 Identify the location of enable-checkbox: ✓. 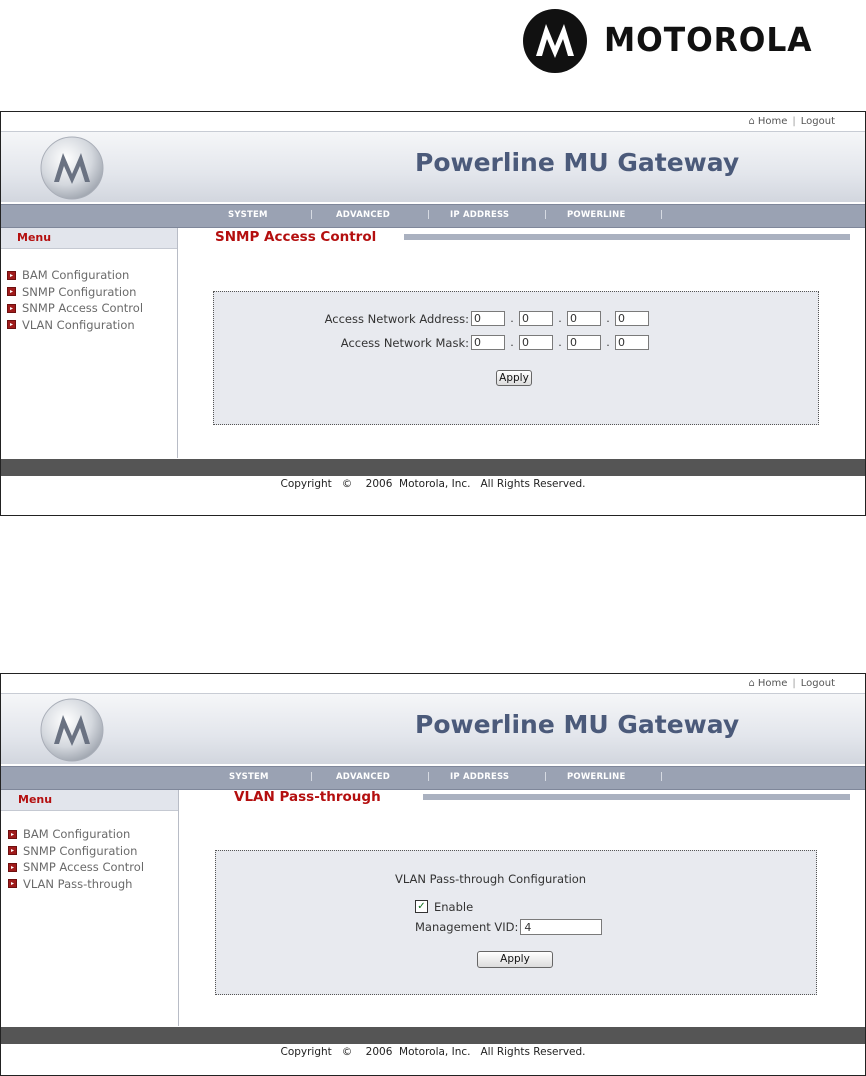
(421, 906).